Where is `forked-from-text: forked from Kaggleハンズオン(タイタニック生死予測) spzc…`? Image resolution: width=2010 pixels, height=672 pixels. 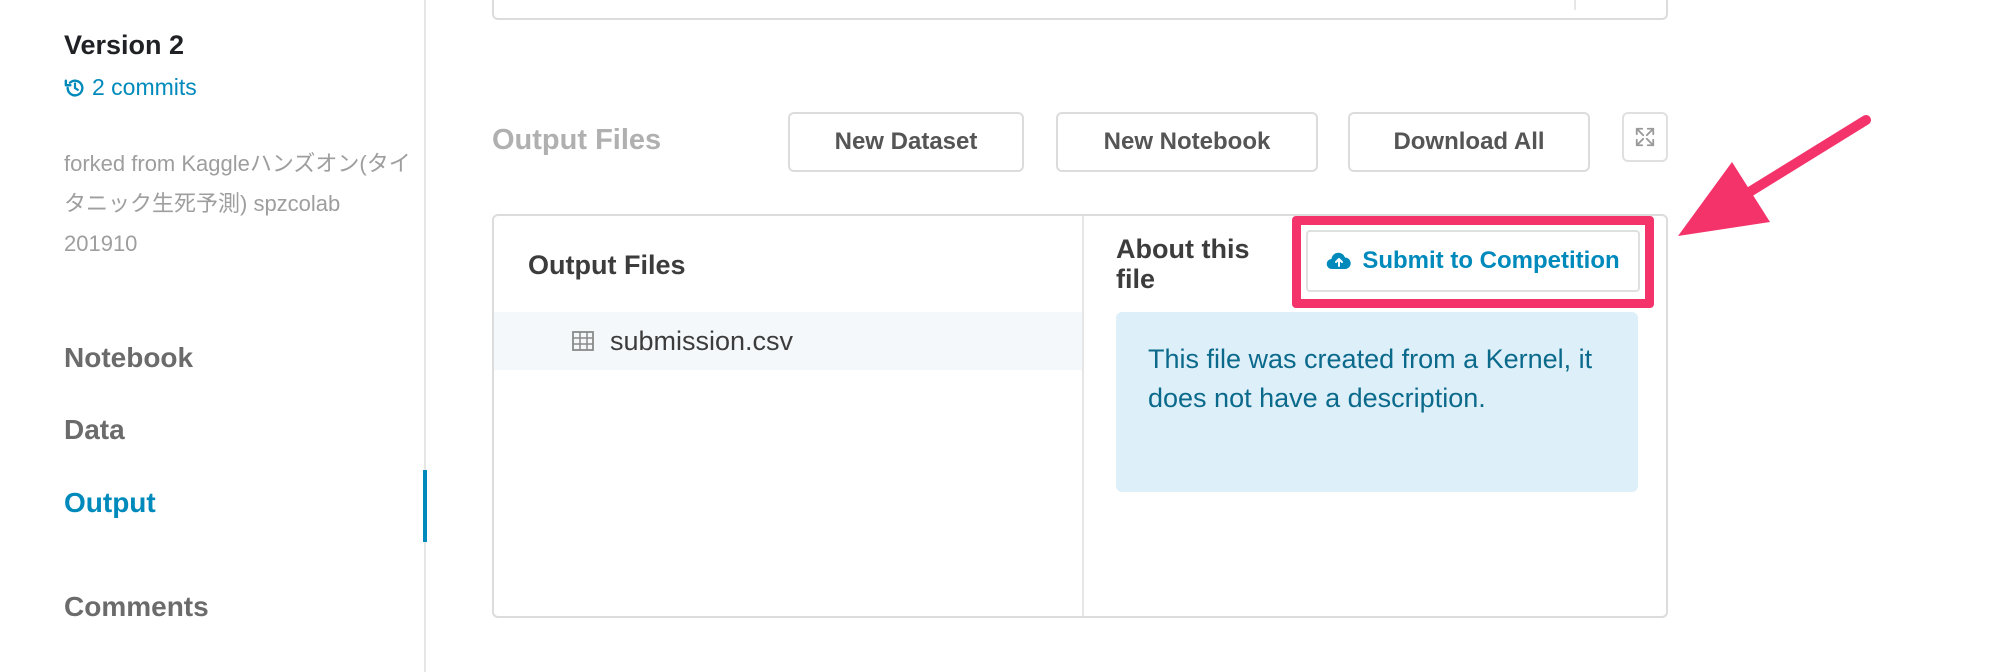 forked-from-text: forked from Kaggleハンズオン(タイタニック生死予測) spzc… is located at coordinates (237, 203).